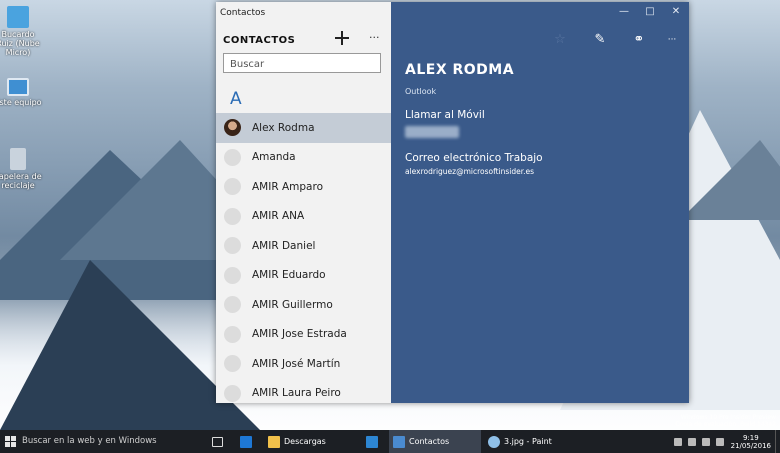 The width and height of the screenshot is (780, 453). What do you see at coordinates (18, 87) in the screenshot?
I see `computer-icon` at bounding box center [18, 87].